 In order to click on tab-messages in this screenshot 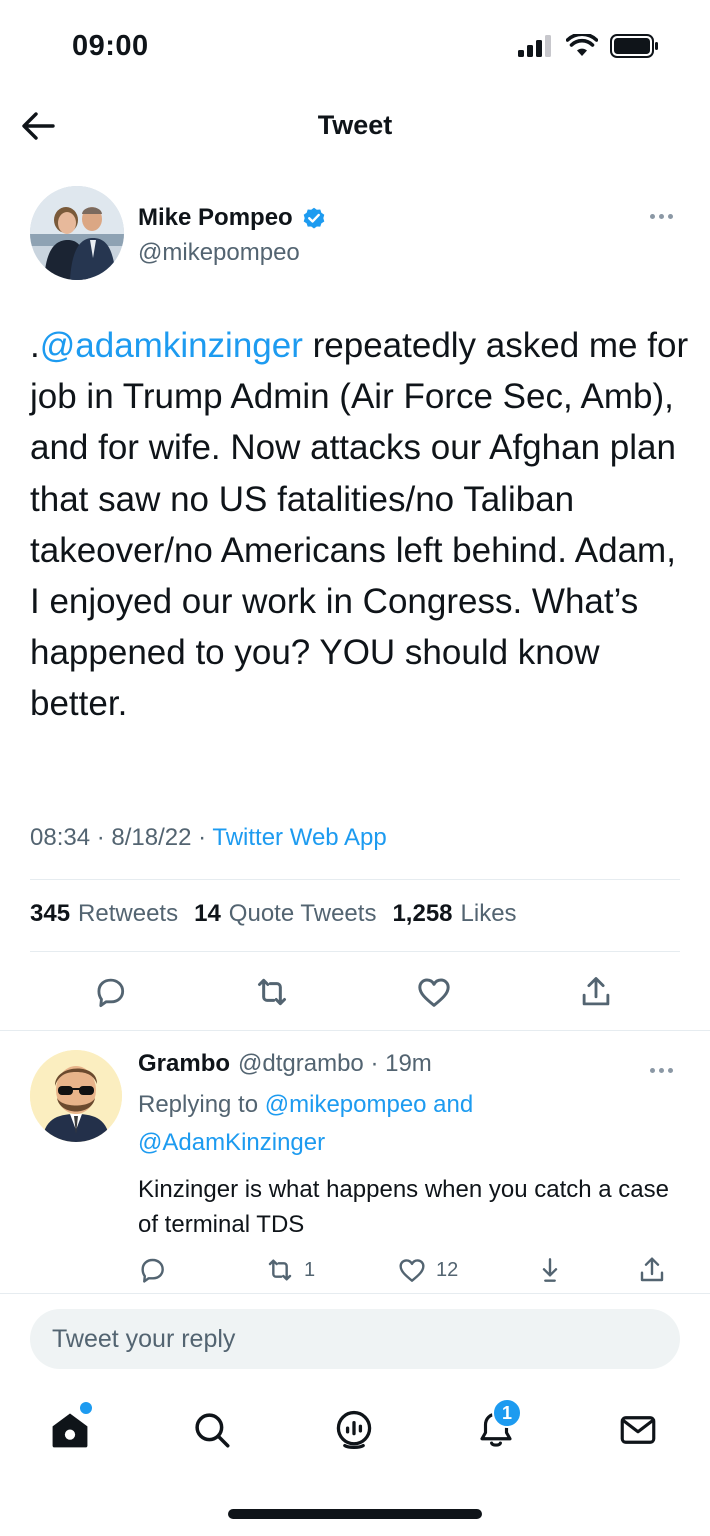, I will do `click(638, 1430)`.